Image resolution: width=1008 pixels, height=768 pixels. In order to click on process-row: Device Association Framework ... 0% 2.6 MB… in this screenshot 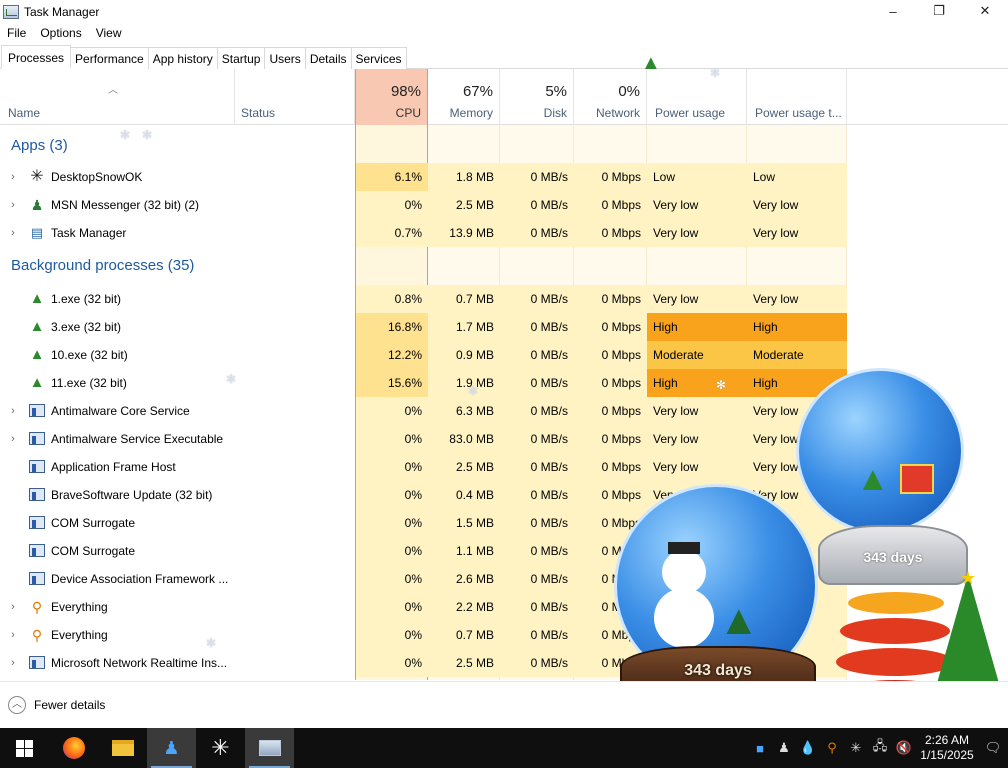, I will do `click(504, 579)`.